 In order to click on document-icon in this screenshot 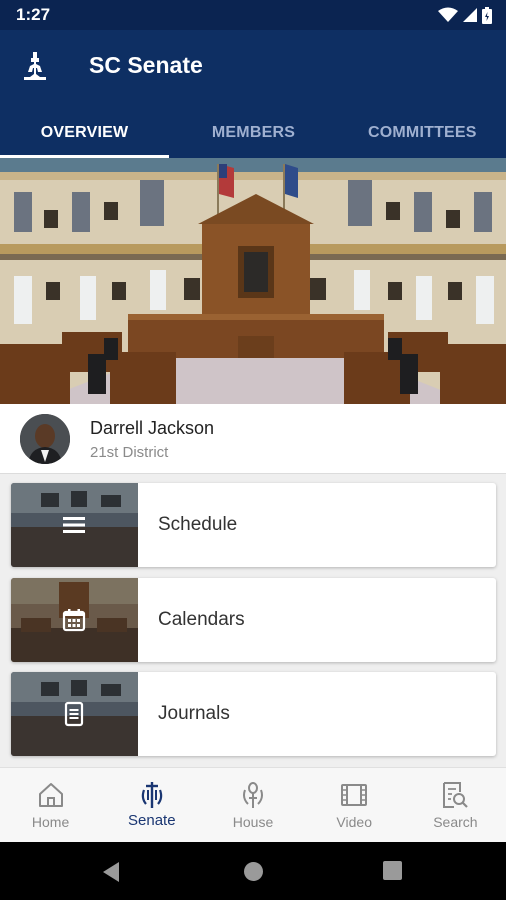, I will do `click(74, 714)`.